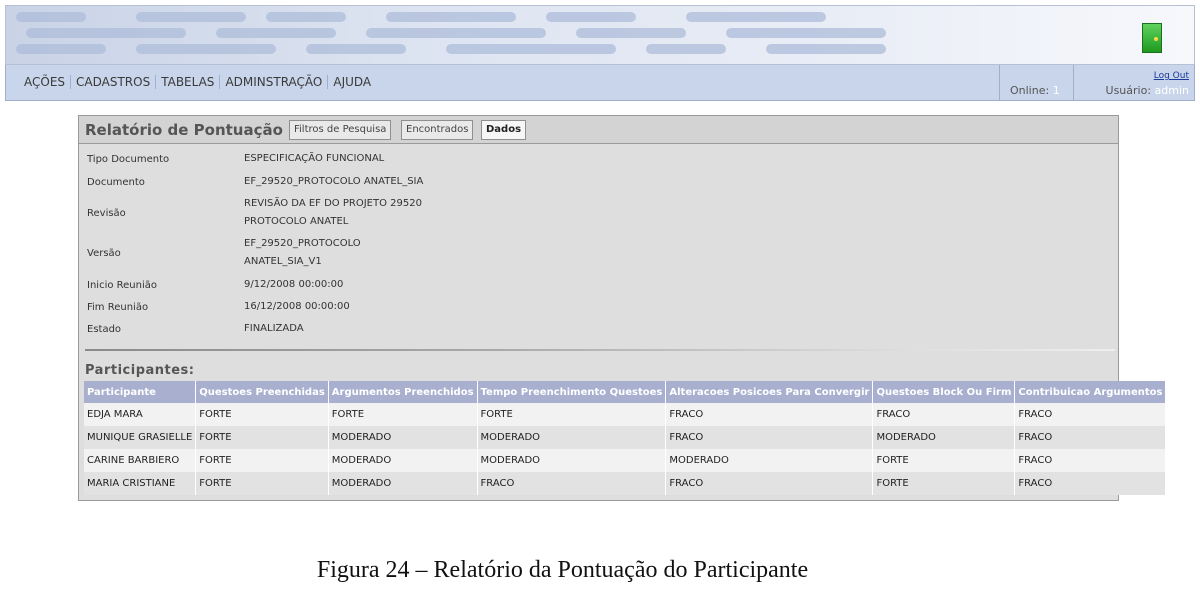  I want to click on column-header-tempo-preenchimento: Tempo Preenchimento Questoes, so click(572, 392).